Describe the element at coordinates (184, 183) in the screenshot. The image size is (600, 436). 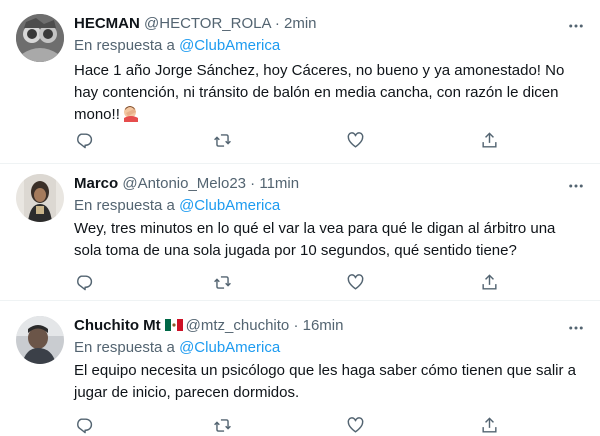
I see `user-handle: @Antonio_Melo23` at that location.